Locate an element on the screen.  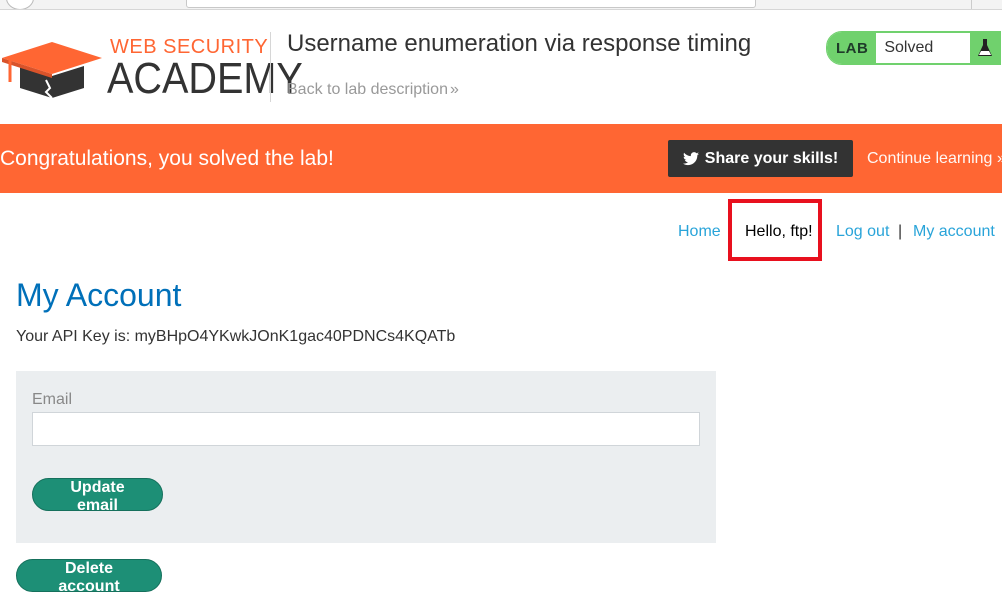
share-skills-button: Share your skills! is located at coordinates (760, 158).